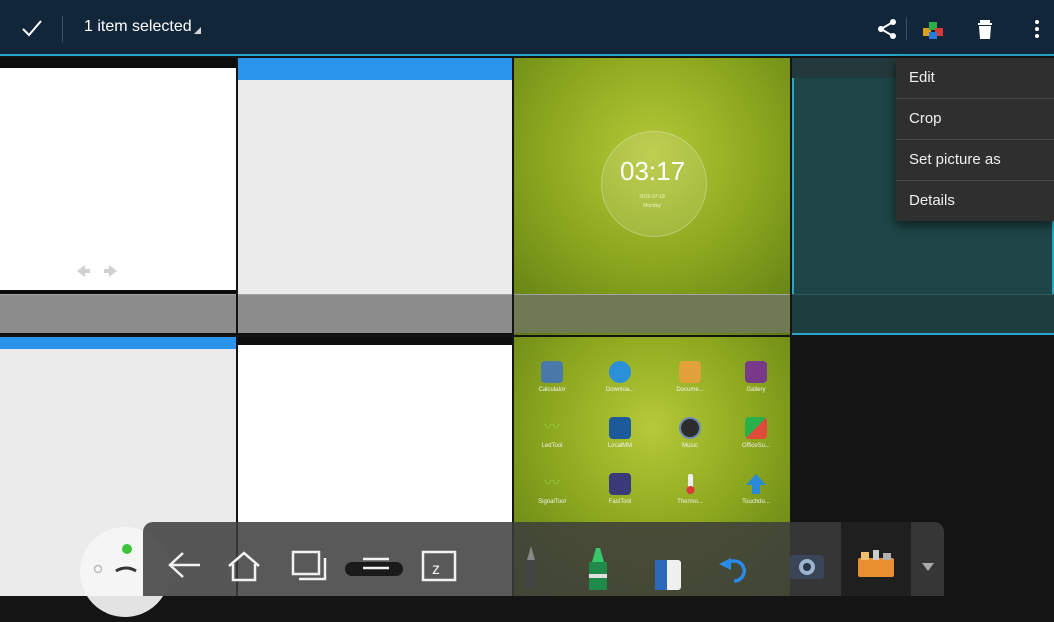 Image resolution: width=1054 pixels, height=622 pixels. I want to click on overflow-menu: Edit Crop Set picture as Details, so click(975, 139).